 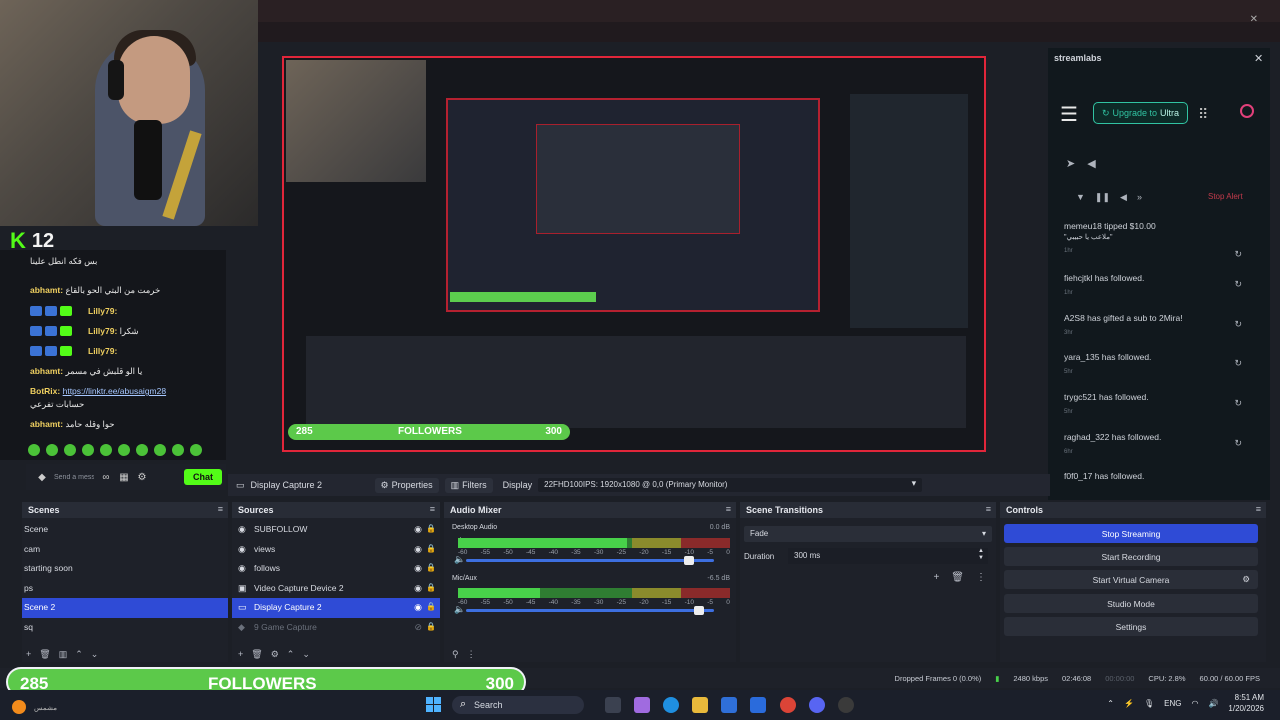 What do you see at coordinates (125, 569) in the screenshot?
I see `scene-item: starting soon` at bounding box center [125, 569].